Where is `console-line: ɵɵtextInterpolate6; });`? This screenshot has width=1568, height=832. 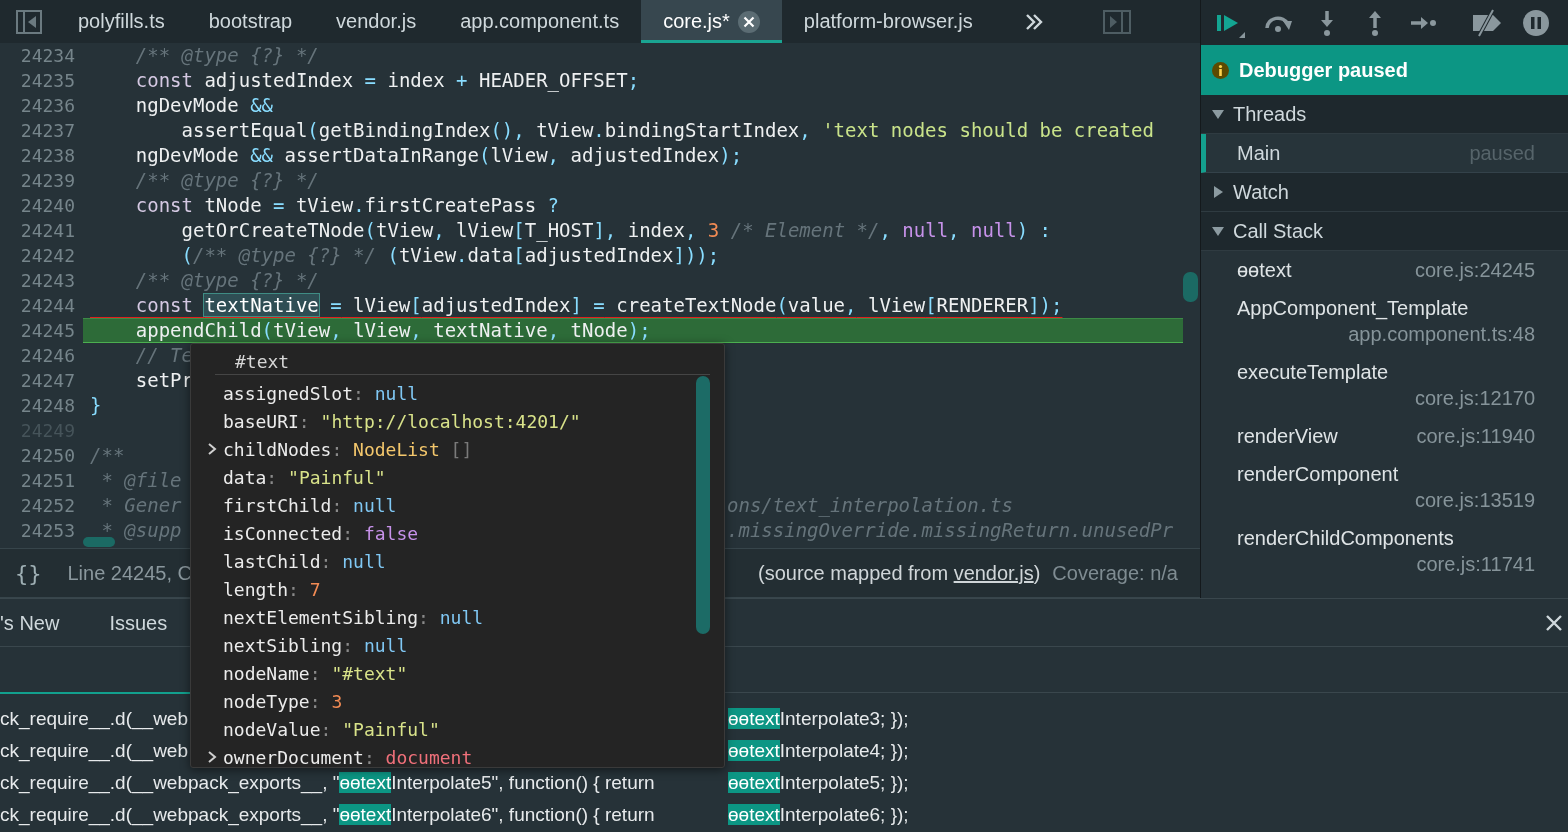
console-line: ɵɵtextInterpolate6; }); is located at coordinates (818, 815).